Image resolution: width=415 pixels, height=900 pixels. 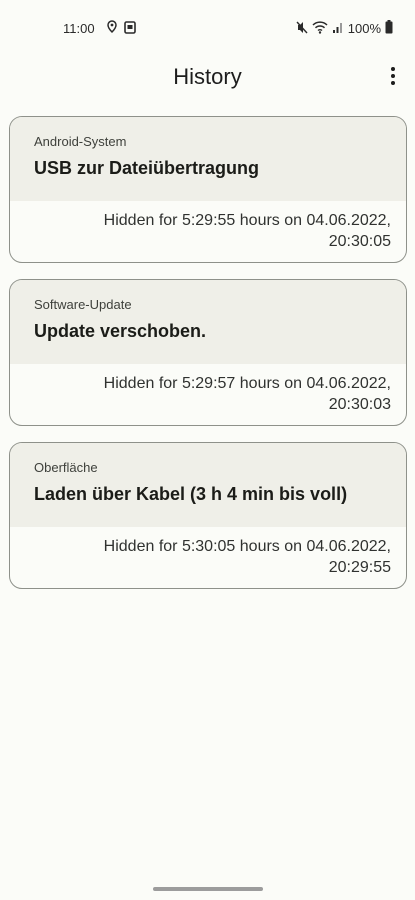 I want to click on hidden-duration-text: Hidden for 5:29:55 hours on 04.06.2022,, so click(x=247, y=220).